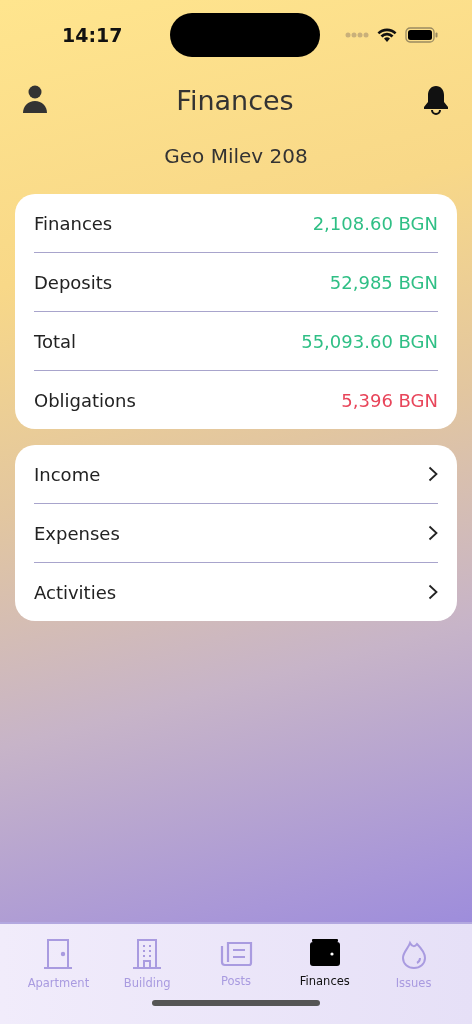 The width and height of the screenshot is (472, 1024). I want to click on balance-amount: 2,108.60 BGN, so click(375, 223).